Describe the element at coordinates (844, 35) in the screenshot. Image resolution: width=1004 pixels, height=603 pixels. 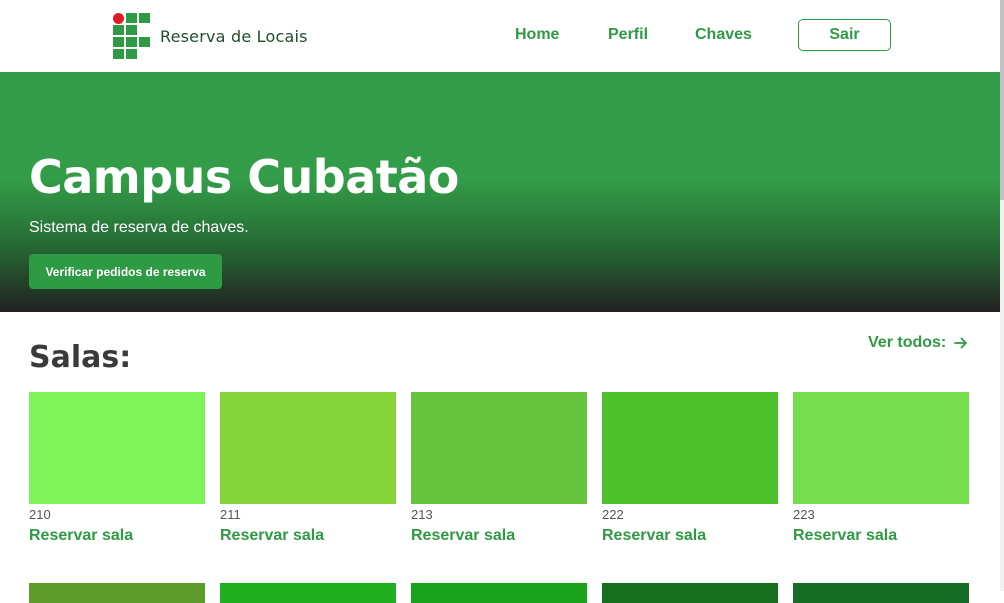
I see `logout-button: Sair` at that location.